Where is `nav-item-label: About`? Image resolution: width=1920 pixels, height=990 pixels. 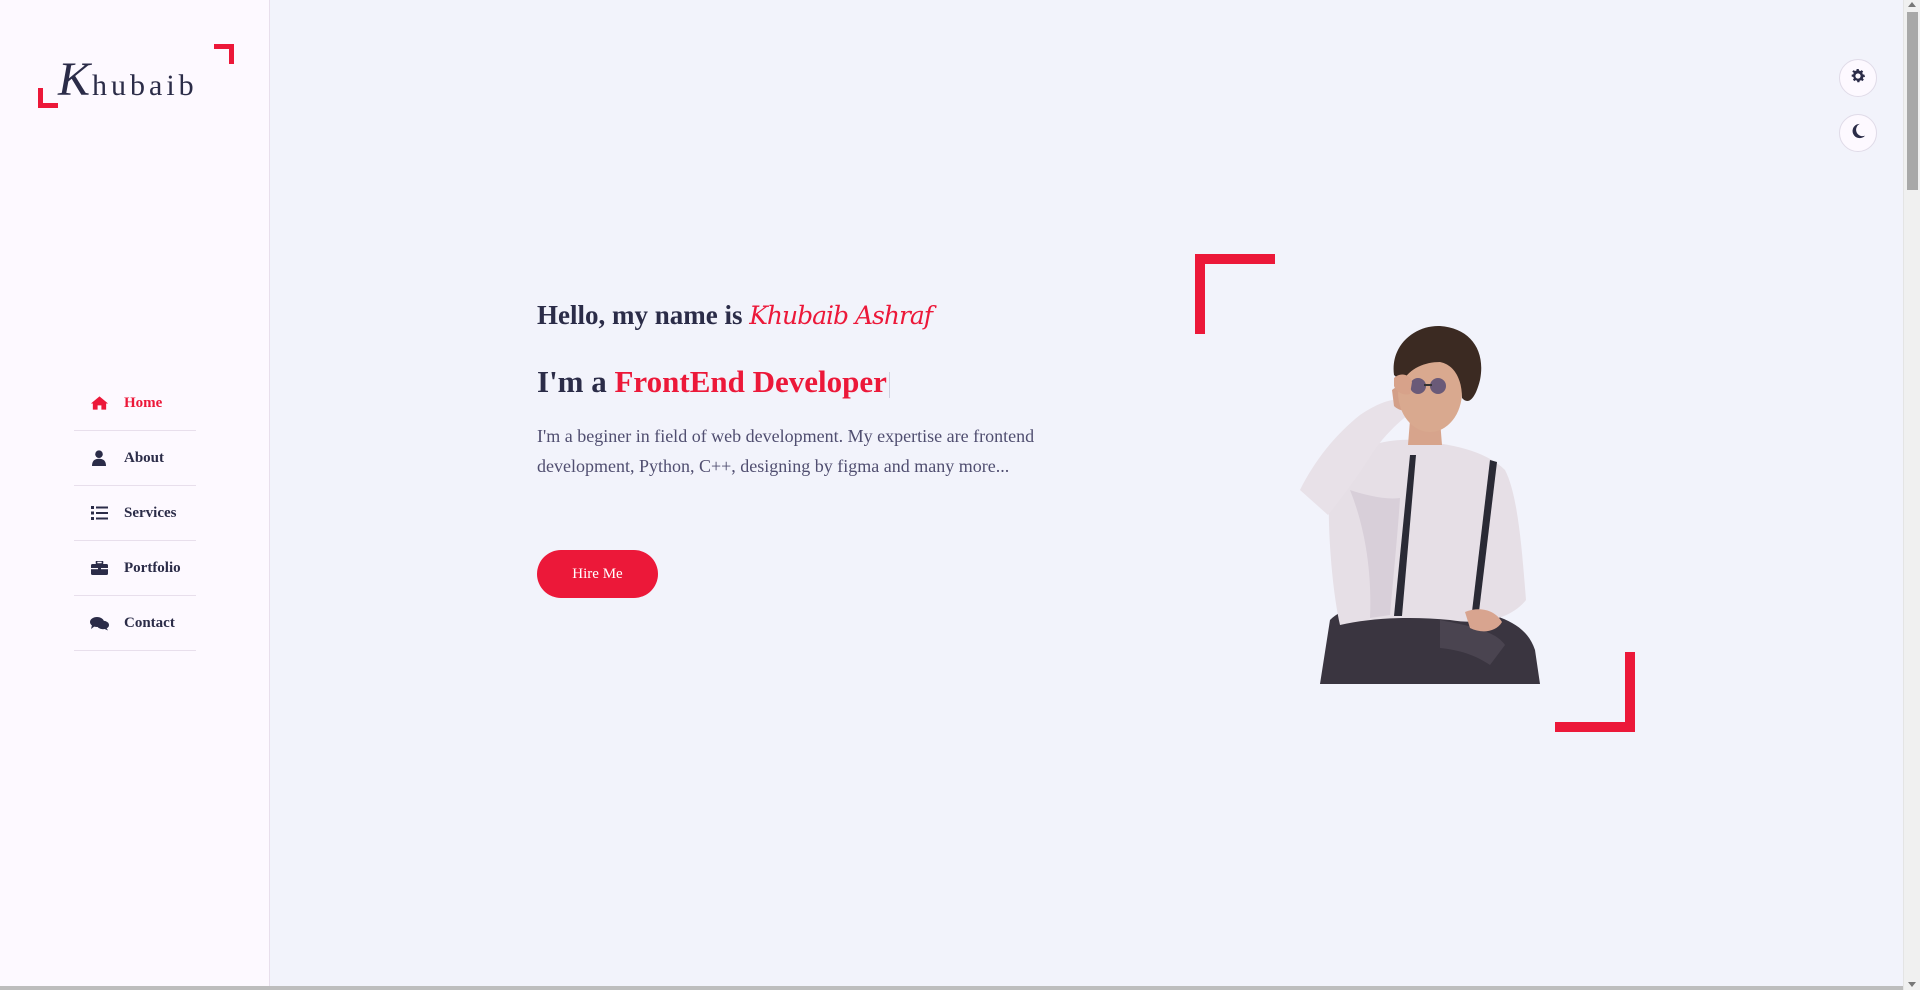 nav-item-label: About is located at coordinates (144, 457).